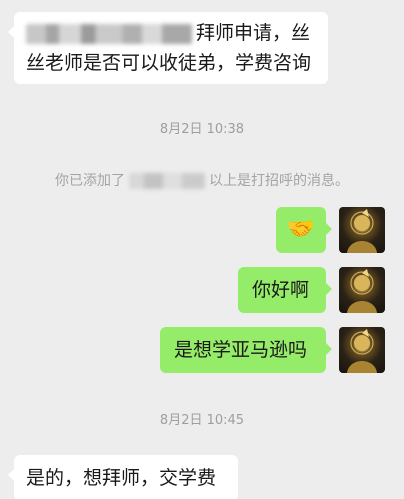 This screenshot has height=499, width=404. What do you see at coordinates (109, 33) in the screenshot?
I see `redacted-name` at bounding box center [109, 33].